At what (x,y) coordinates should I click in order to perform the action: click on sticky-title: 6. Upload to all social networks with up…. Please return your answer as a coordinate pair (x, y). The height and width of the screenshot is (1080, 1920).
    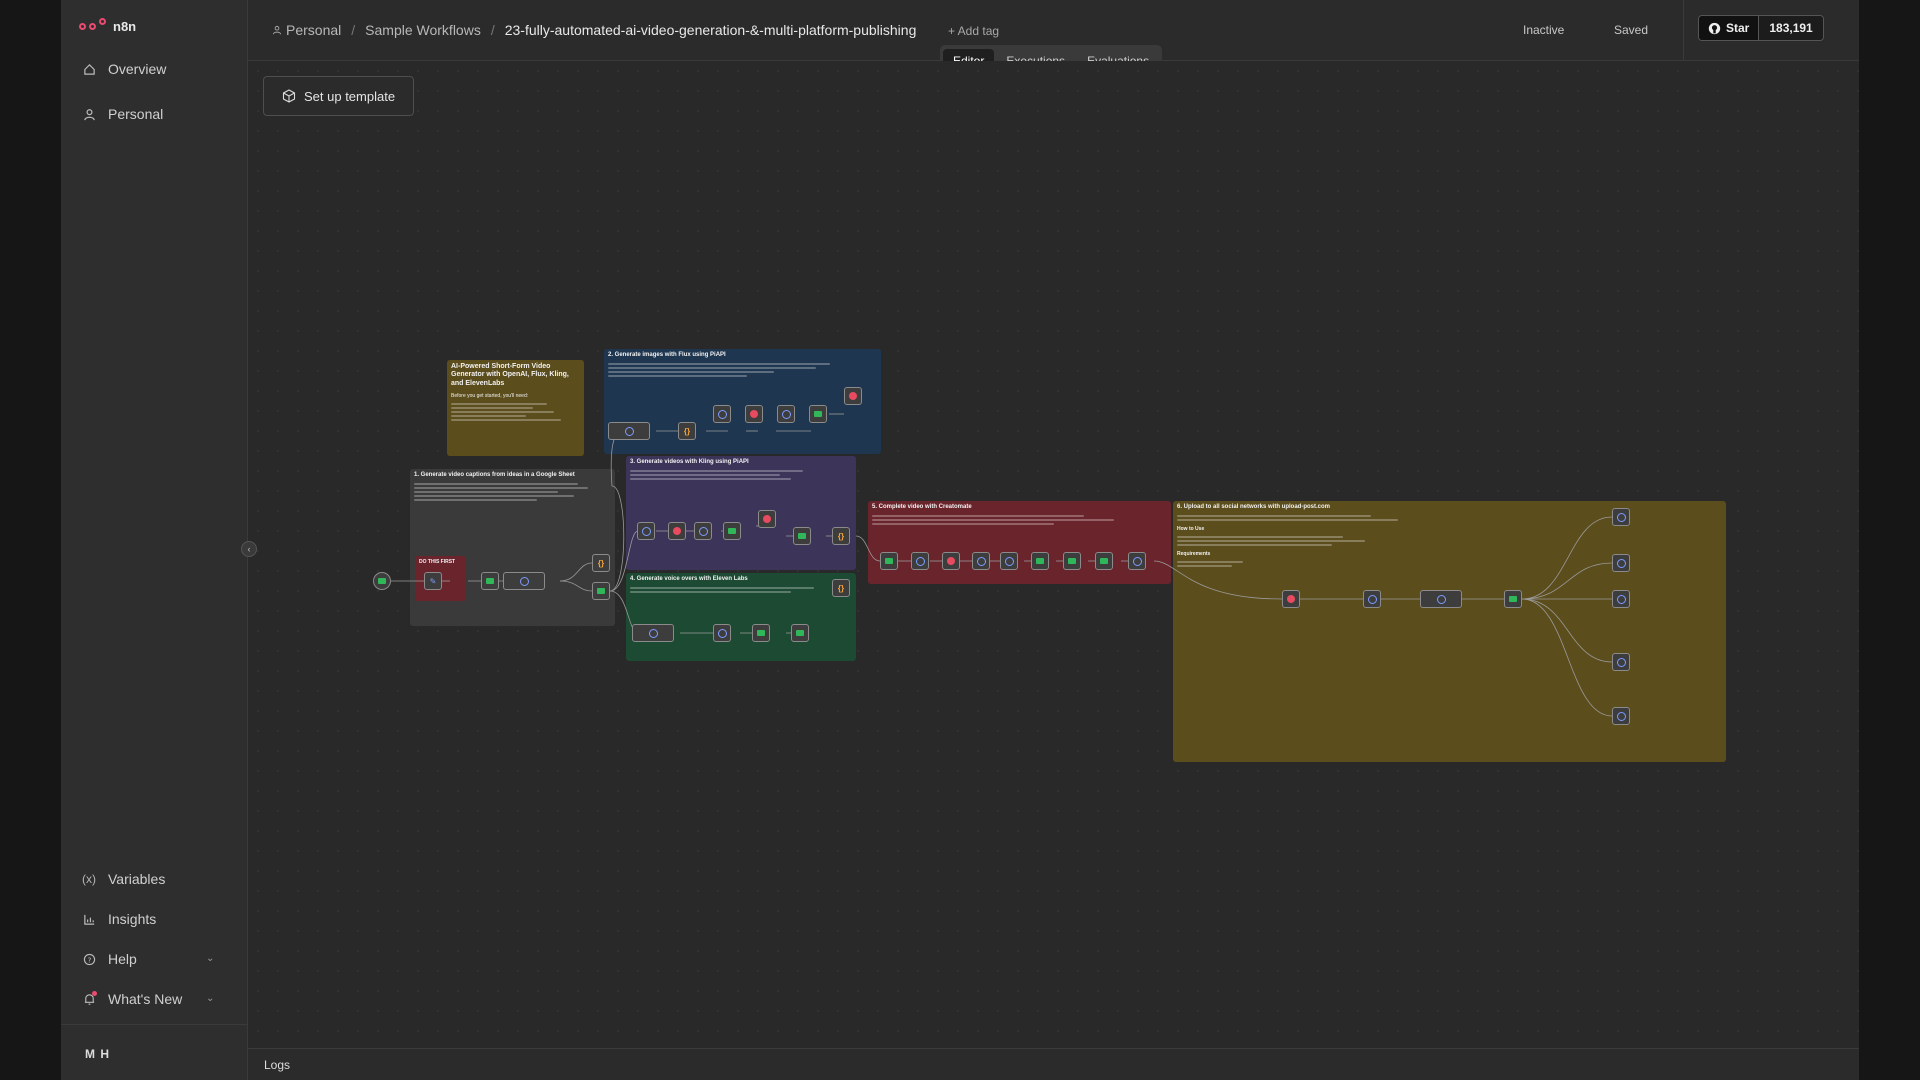
    Looking at the image, I should click on (1254, 507).